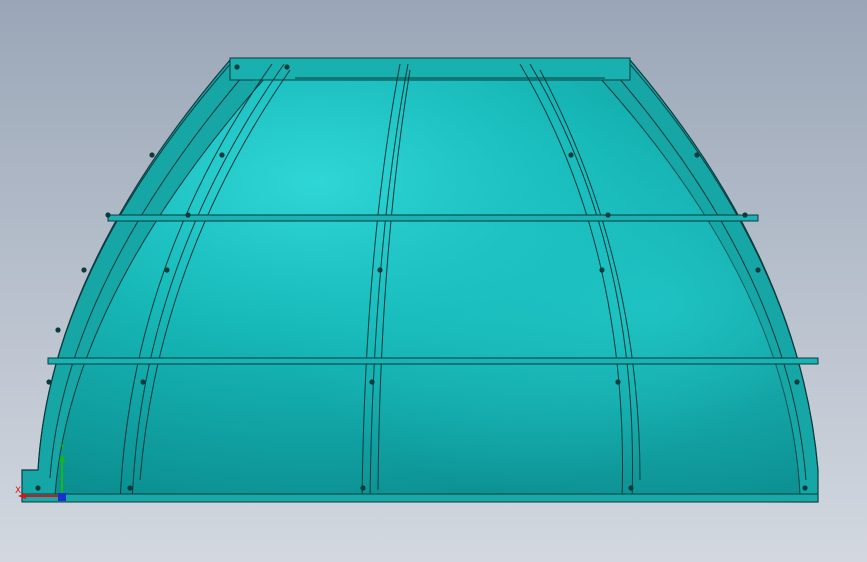 This screenshot has width=867, height=562. What do you see at coordinates (62, 458) in the screenshot?
I see `y-axis-arrow` at bounding box center [62, 458].